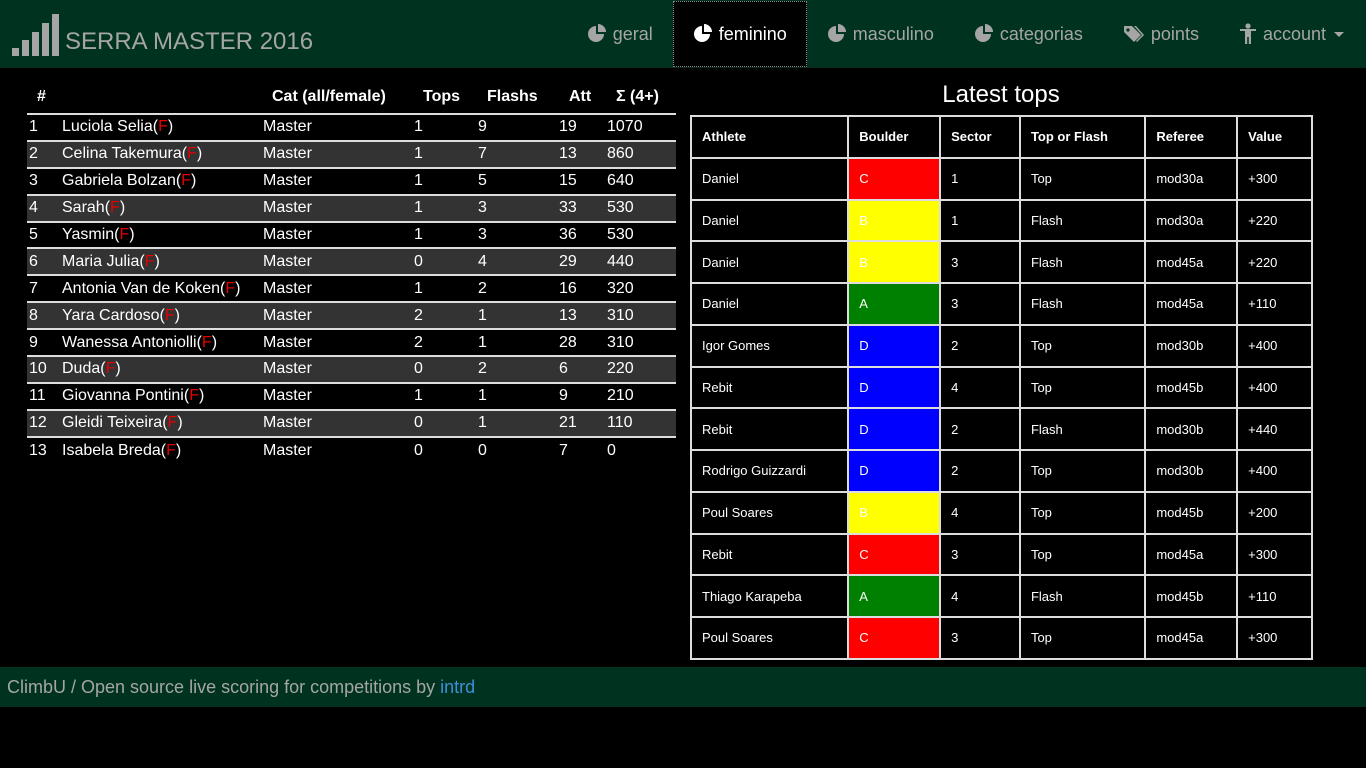  What do you see at coordinates (769, 345) in the screenshot?
I see `athlete-cell: Igor Gomes` at bounding box center [769, 345].